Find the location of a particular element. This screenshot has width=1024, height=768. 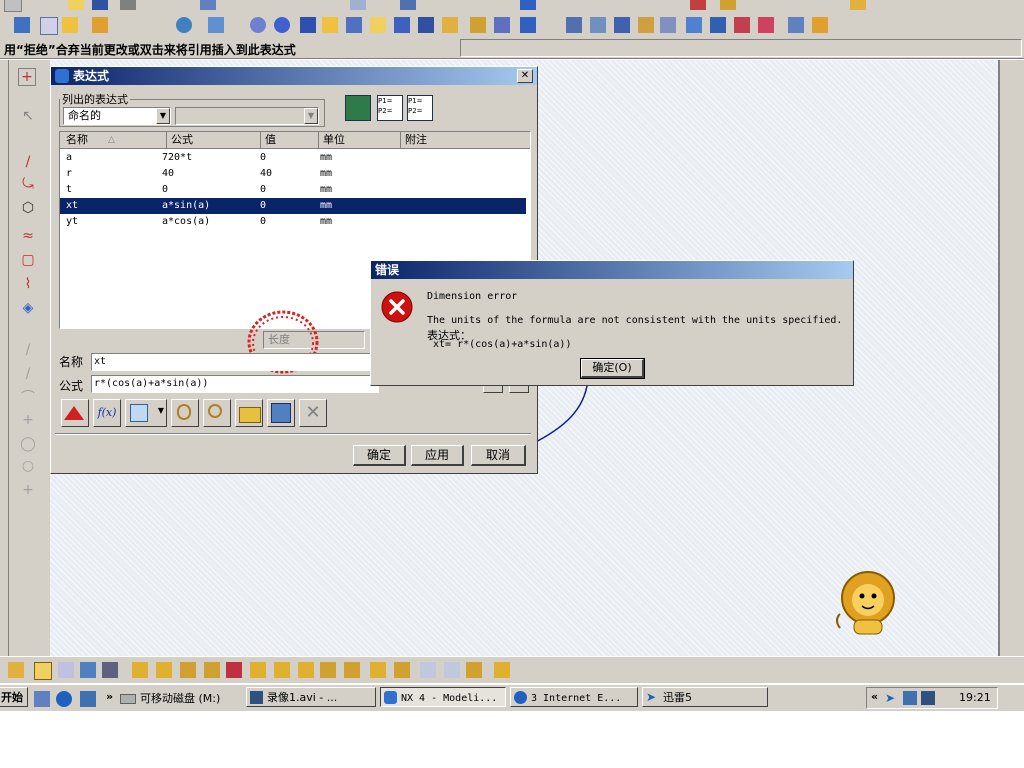

mirror-icon is located at coordinates (668, 25).